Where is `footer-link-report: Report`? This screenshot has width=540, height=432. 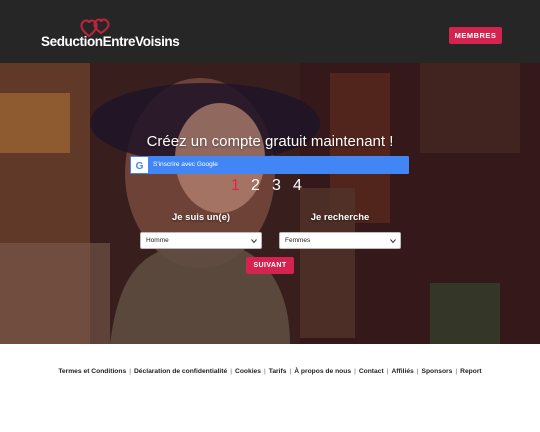
footer-link-report: Report is located at coordinates (471, 371).